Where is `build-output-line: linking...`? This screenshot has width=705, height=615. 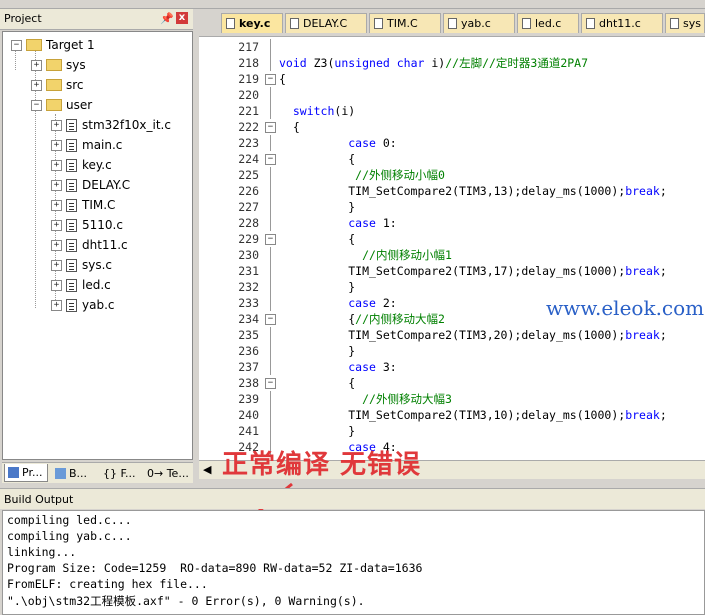 build-output-line: linking... is located at coordinates (42, 552).